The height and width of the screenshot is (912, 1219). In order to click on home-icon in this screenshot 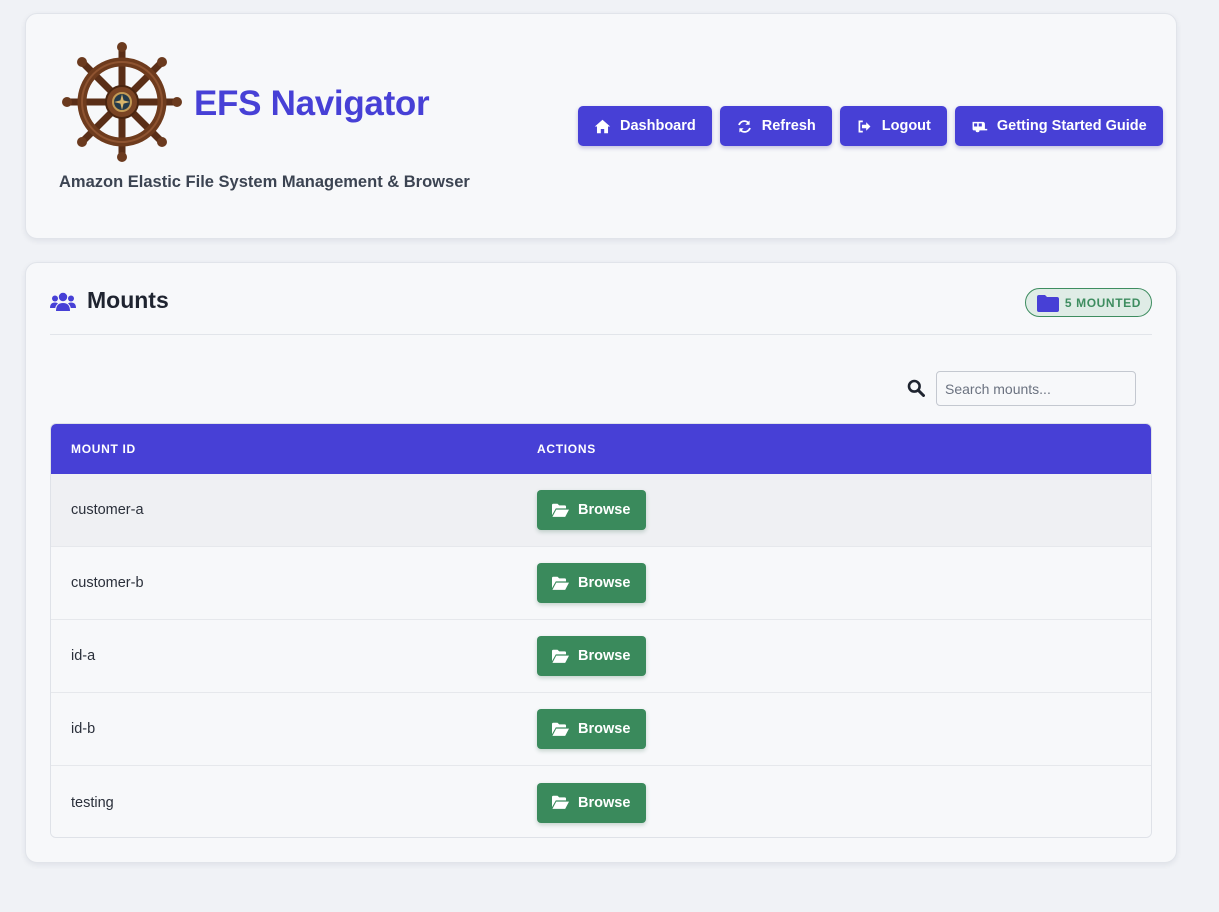, I will do `click(602, 126)`.